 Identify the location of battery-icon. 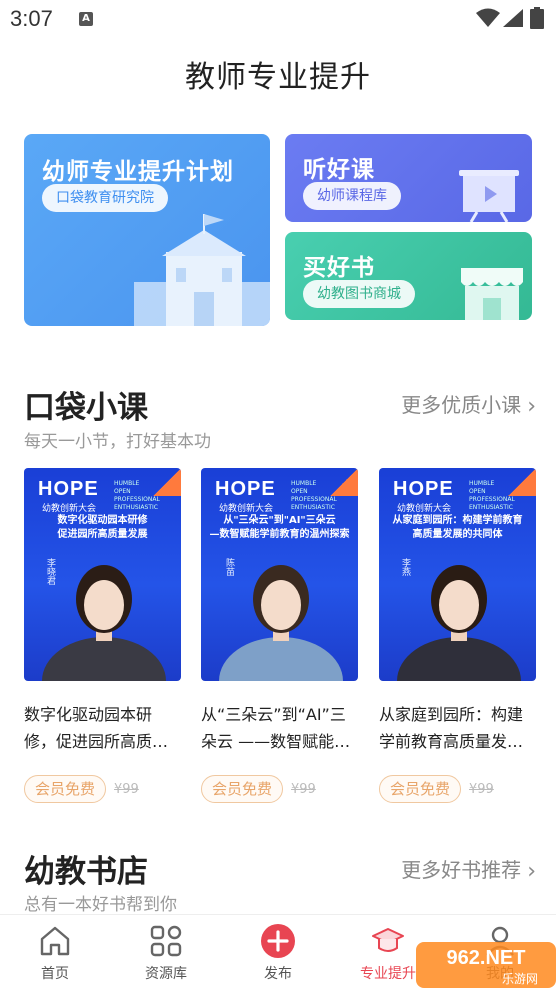
(537, 18).